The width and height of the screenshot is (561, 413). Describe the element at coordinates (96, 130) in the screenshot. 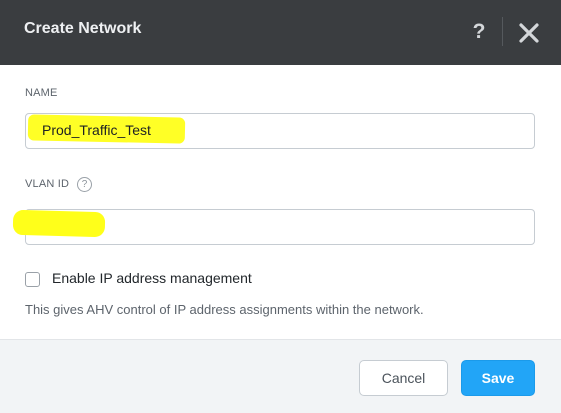

I see `name-input-value: Prod_Traffic_Test` at that location.